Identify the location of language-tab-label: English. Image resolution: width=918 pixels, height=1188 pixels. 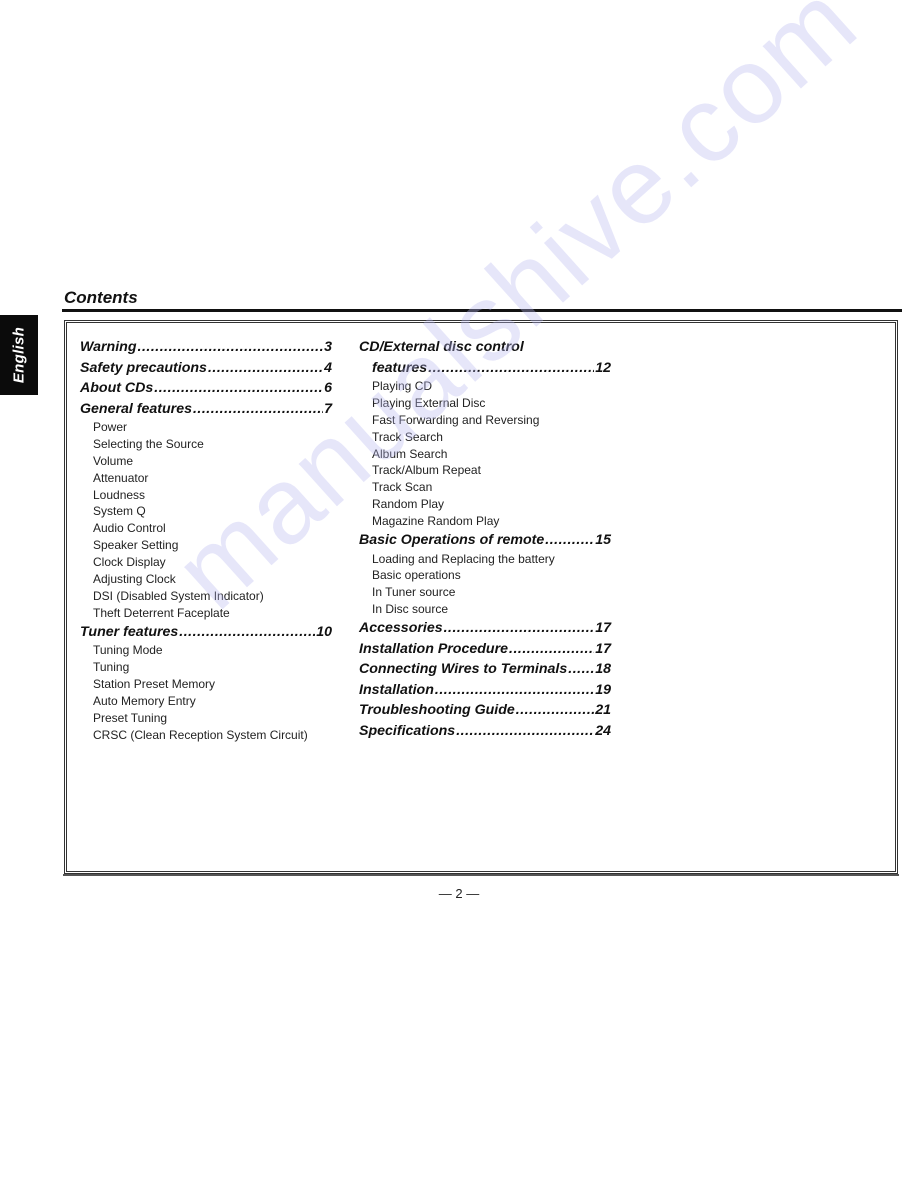
(19, 355).